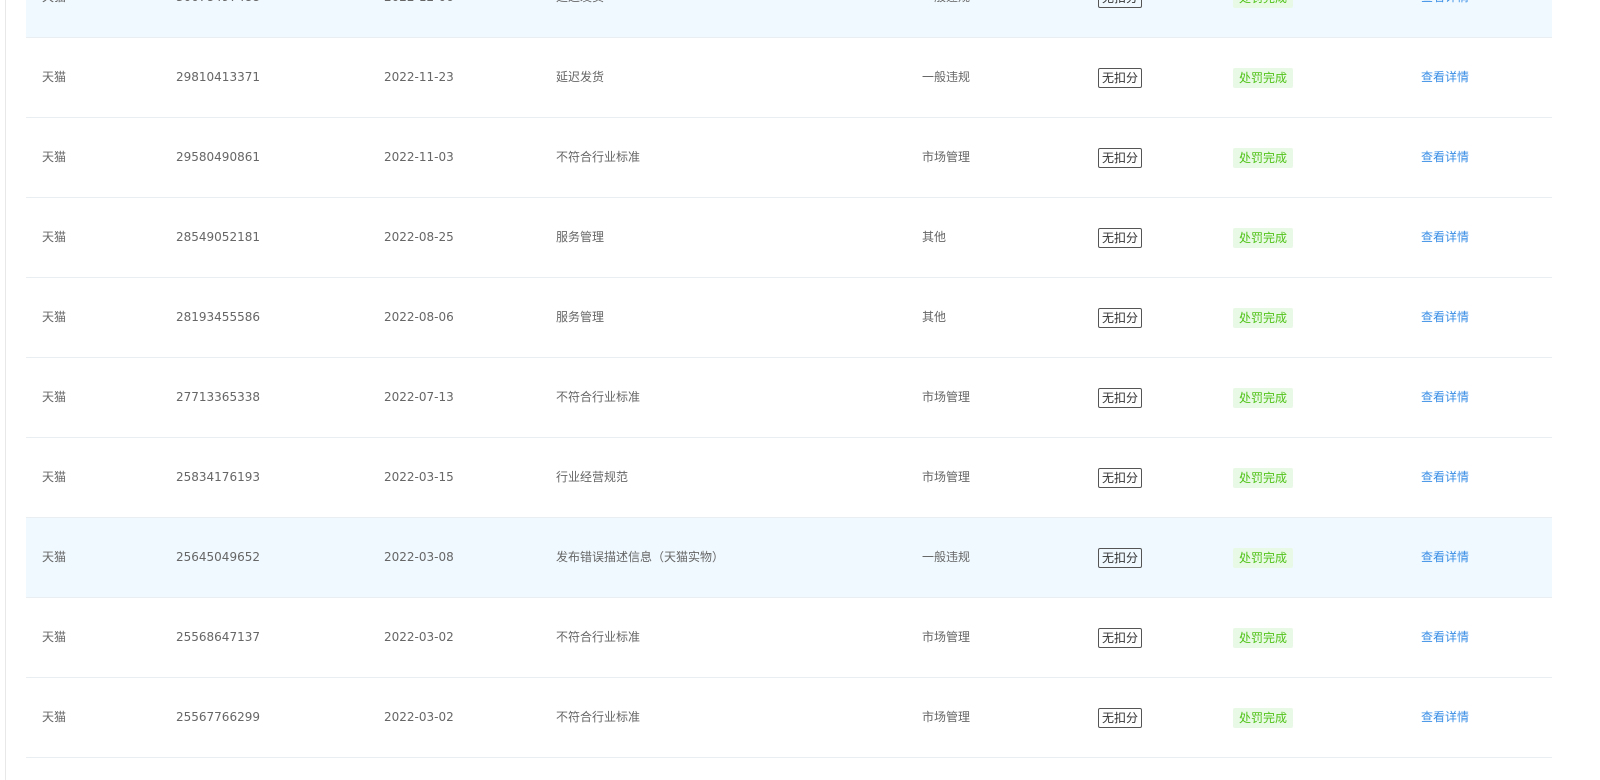  Describe the element at coordinates (580, 18) in the screenshot. I see `violation-reason-cell: 延迟发货` at that location.